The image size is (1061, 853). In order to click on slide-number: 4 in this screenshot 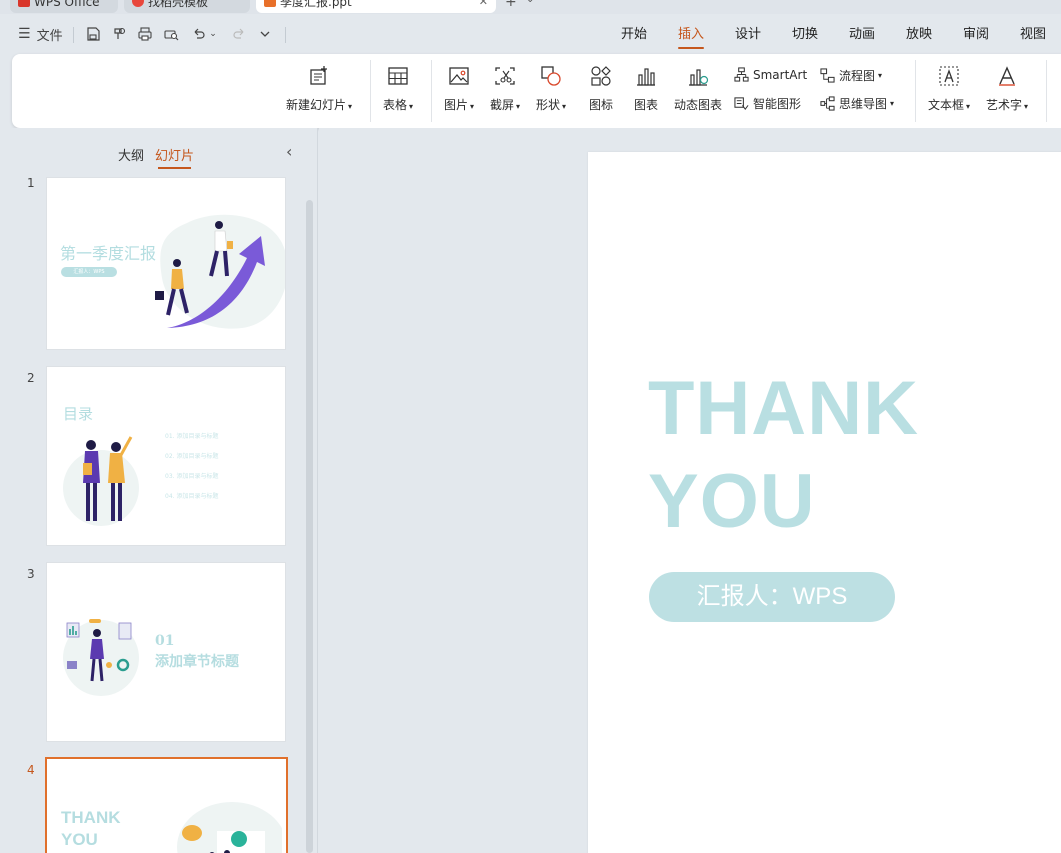, I will do `click(31, 770)`.